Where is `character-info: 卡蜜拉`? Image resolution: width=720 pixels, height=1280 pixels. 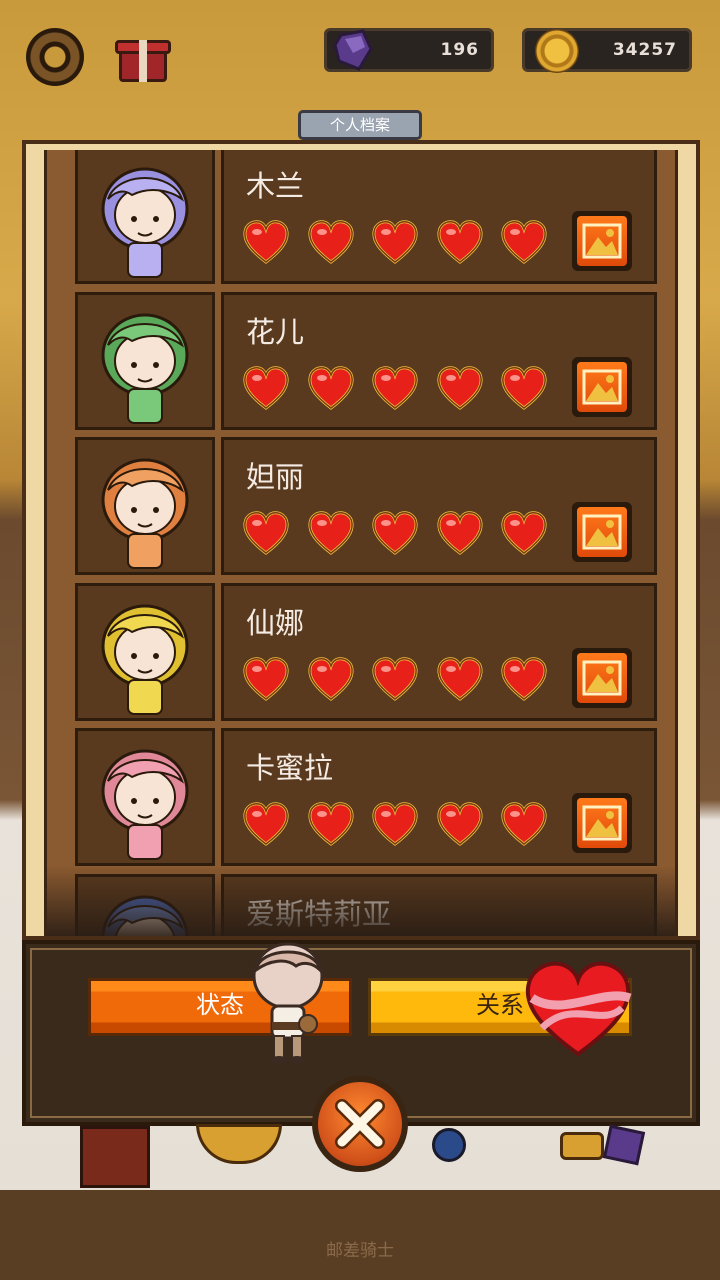 character-info: 卡蜜拉 is located at coordinates (439, 797).